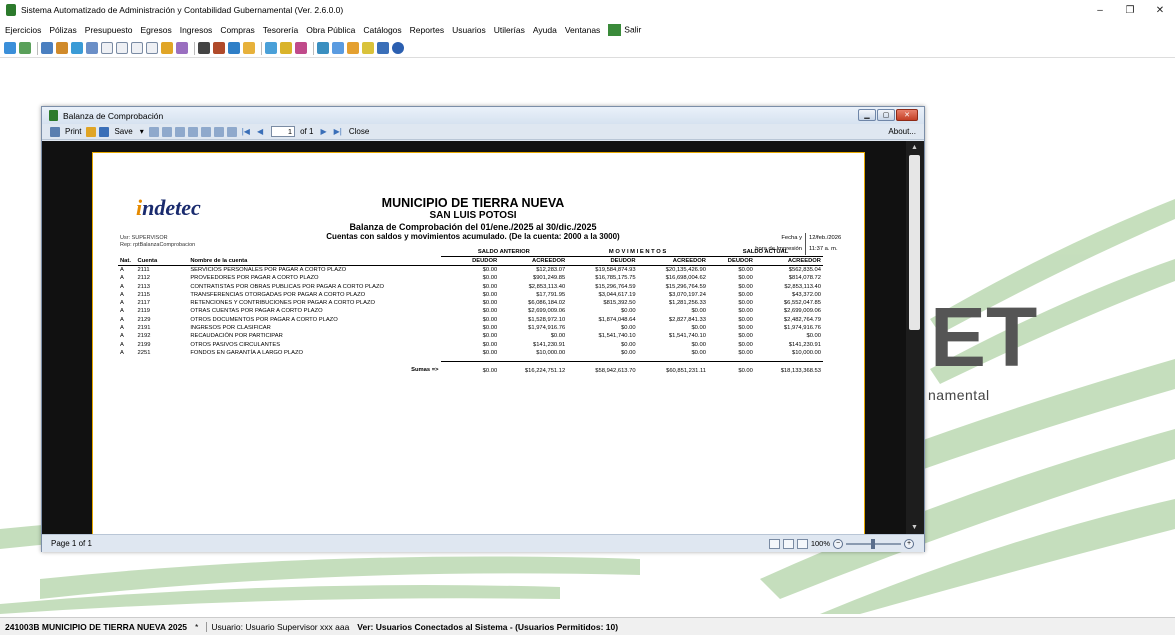 The width and height of the screenshot is (1175, 635). I want to click on close-report-button: Close, so click(359, 131).